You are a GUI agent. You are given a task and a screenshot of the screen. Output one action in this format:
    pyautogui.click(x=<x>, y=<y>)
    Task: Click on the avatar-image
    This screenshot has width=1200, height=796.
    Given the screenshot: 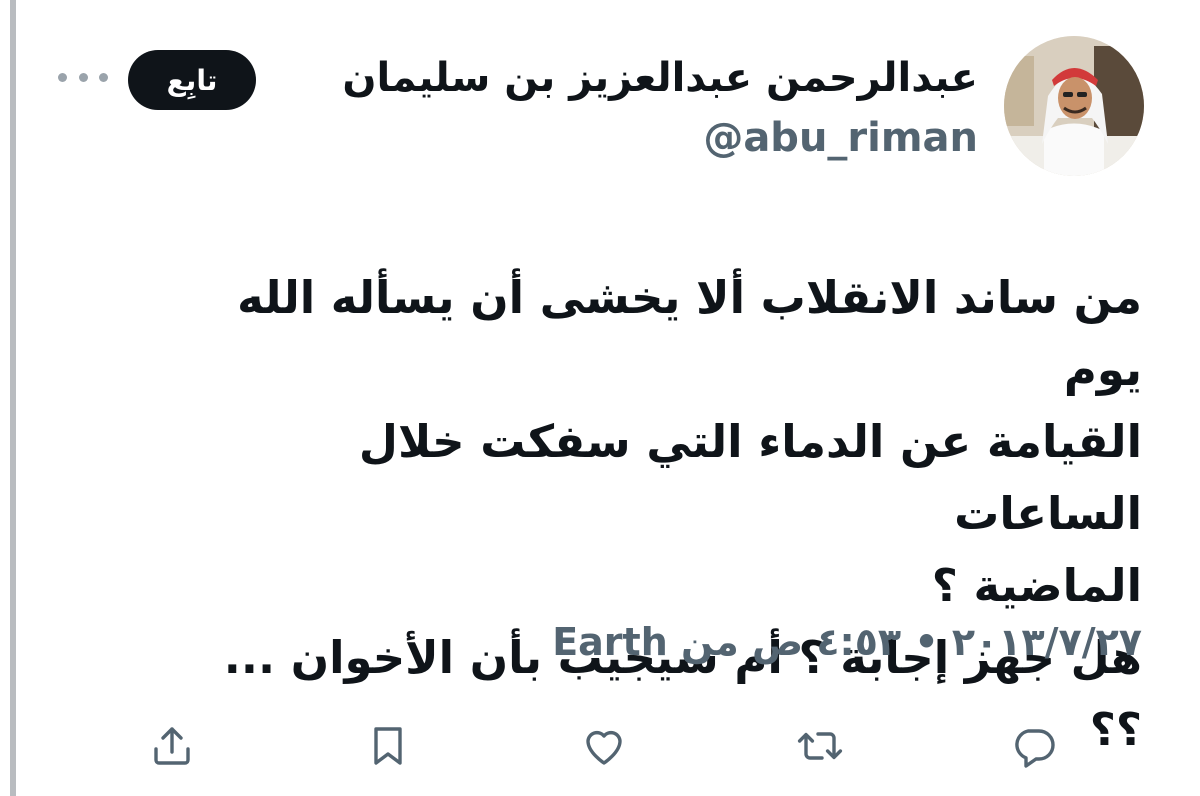 What is the action you would take?
    pyautogui.click(x=1074, y=106)
    